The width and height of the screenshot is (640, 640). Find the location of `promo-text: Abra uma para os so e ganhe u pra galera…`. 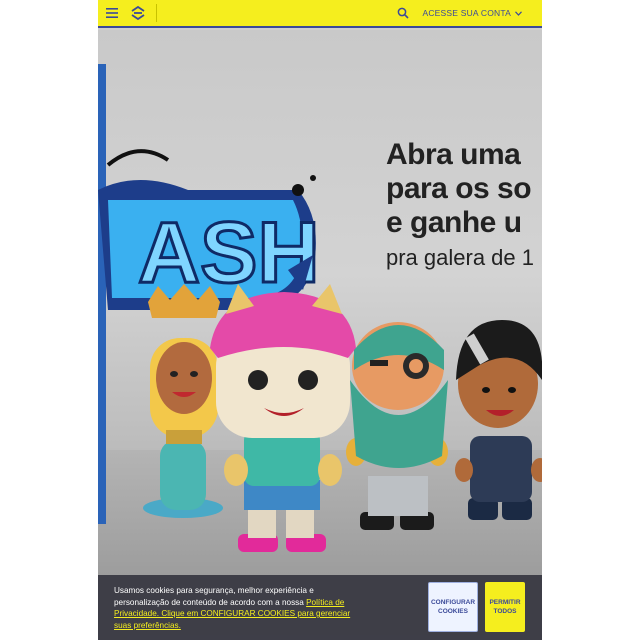

promo-text: Abra uma para os so e ganhe u pra galera… is located at coordinates (464, 205).